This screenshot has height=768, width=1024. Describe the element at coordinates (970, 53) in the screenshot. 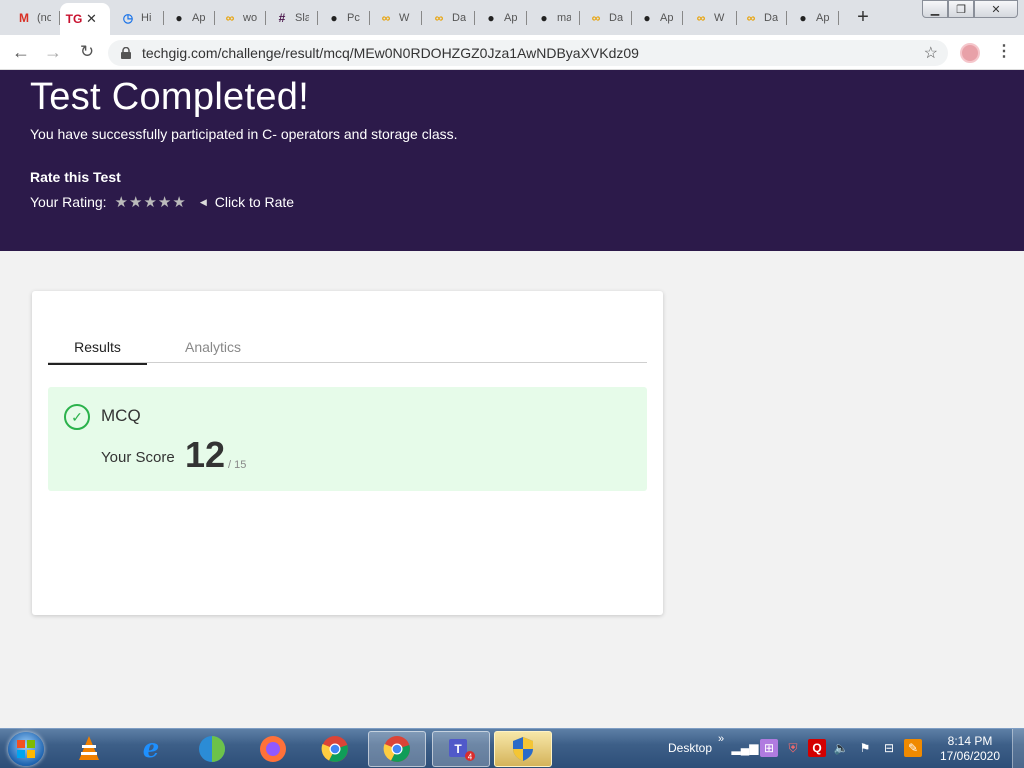

I see `profile-avatar` at that location.